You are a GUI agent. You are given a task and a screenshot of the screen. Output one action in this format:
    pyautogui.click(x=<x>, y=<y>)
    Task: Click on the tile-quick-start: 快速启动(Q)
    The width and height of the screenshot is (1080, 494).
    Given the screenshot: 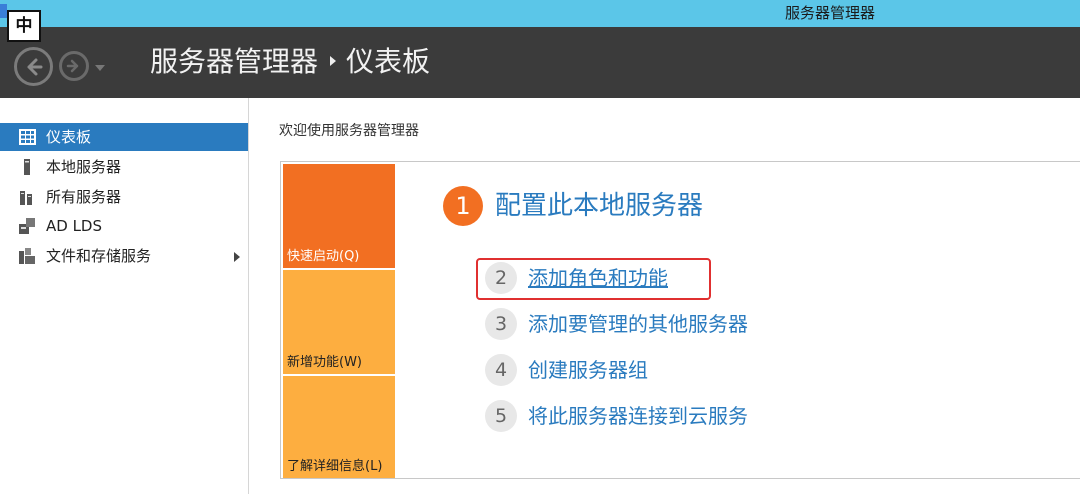 What is the action you would take?
    pyautogui.click(x=339, y=216)
    